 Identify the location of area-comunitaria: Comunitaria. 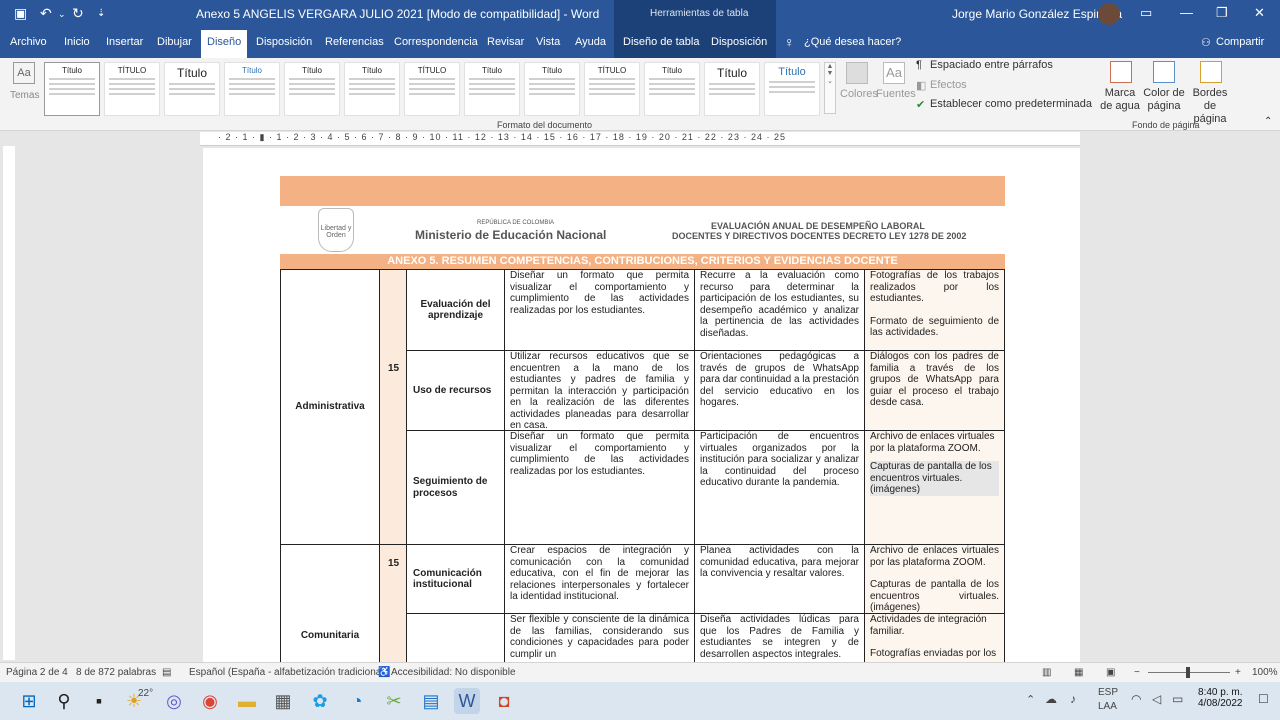
(330, 604).